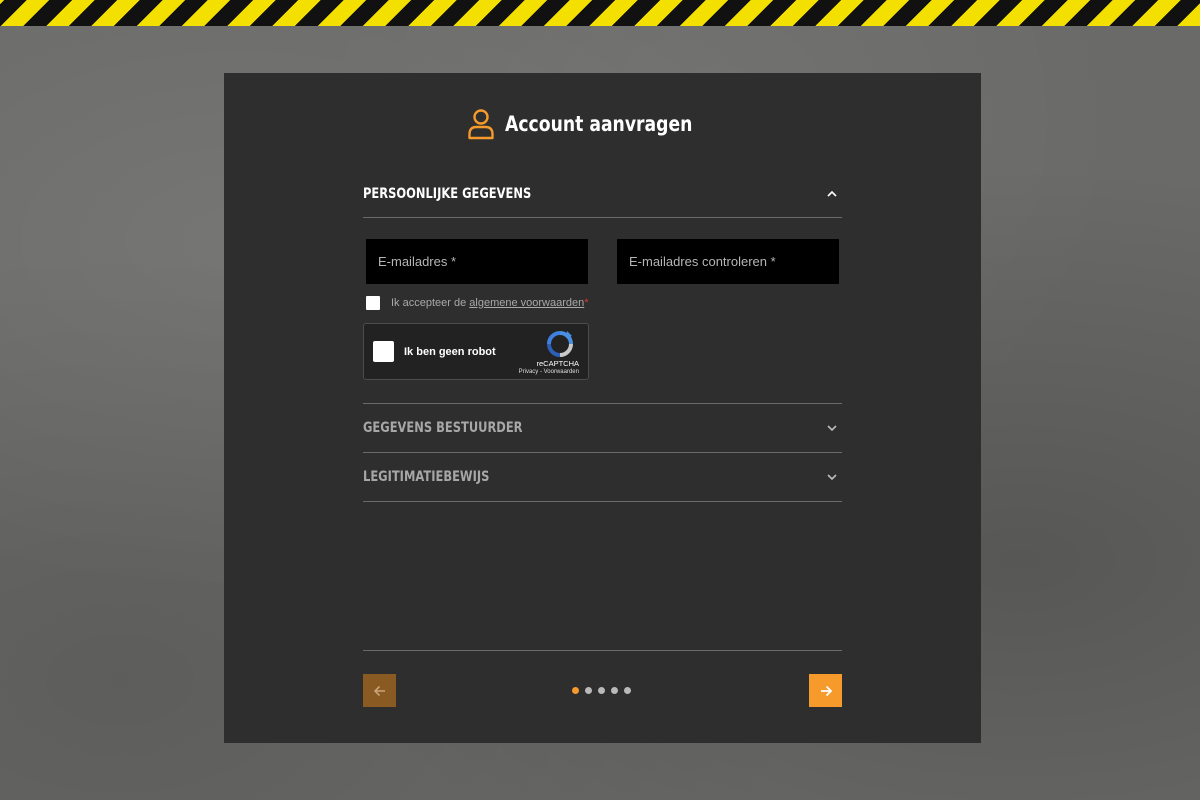  I want to click on email-input, so click(477, 261).